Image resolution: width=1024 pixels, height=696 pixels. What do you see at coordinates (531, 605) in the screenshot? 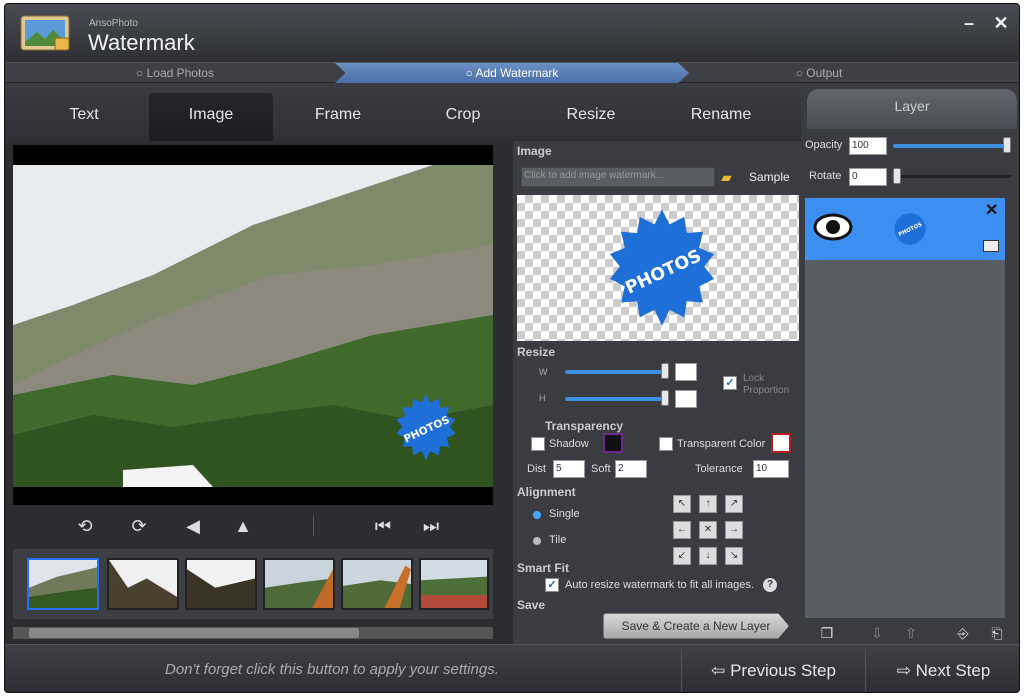
I see `save-section-title: Save` at bounding box center [531, 605].